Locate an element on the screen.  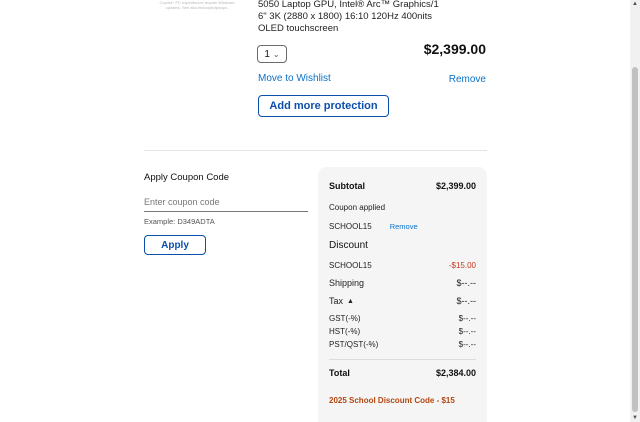
remove-item-link: Remove is located at coordinates (467, 79).